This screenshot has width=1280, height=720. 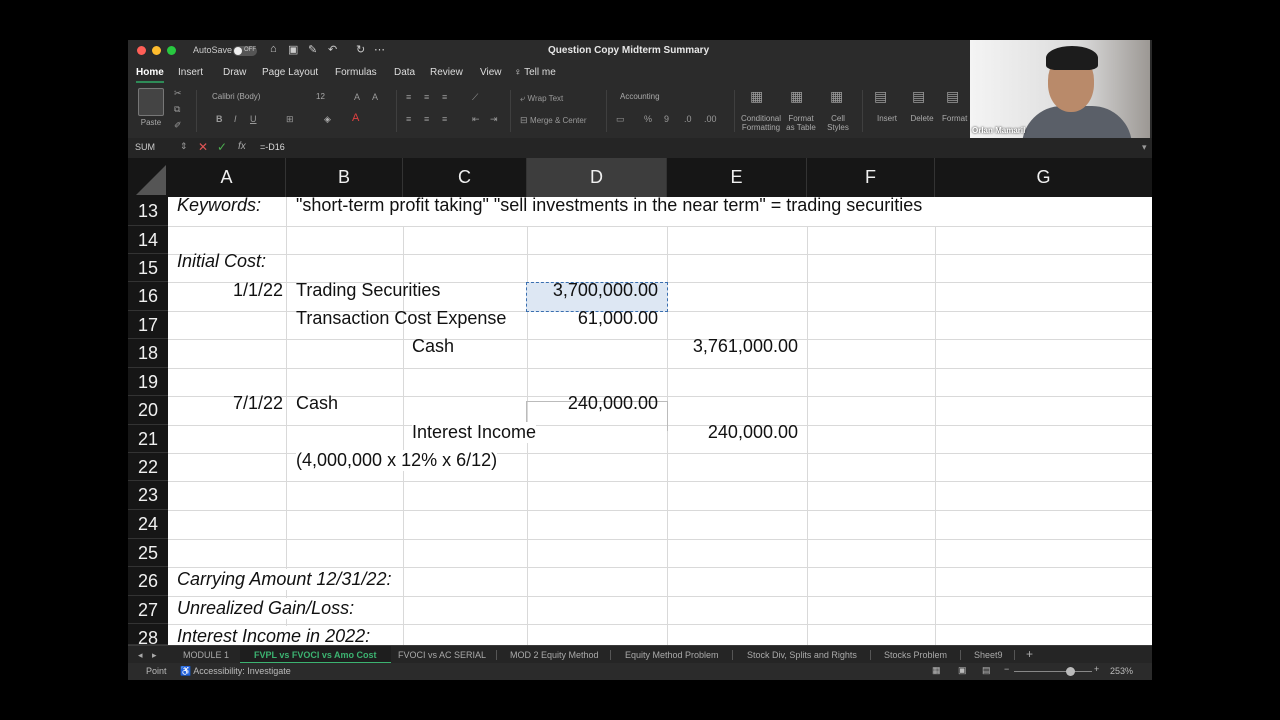 I want to click on zoom-slider-thumb, so click(x=1070, y=671).